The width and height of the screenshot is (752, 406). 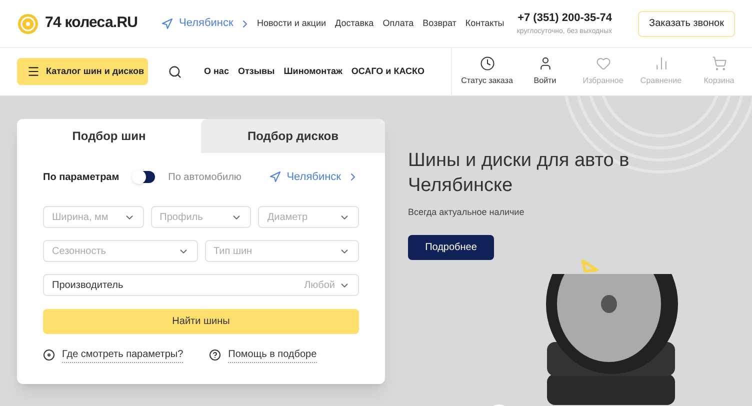 I want to click on nav-link: О нас, so click(x=216, y=71).